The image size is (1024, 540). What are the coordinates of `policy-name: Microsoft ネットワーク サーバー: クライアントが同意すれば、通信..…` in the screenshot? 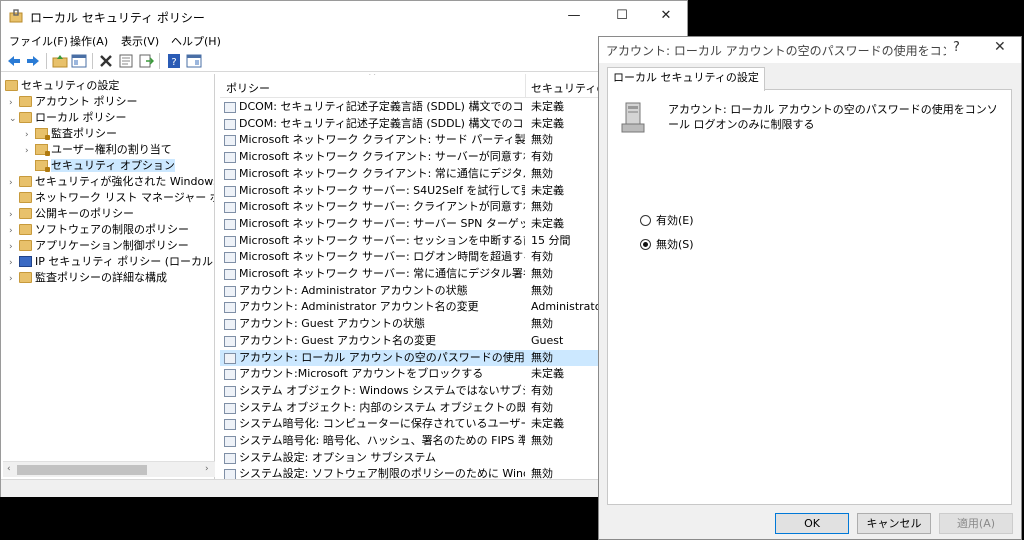 It's located at (382, 207).